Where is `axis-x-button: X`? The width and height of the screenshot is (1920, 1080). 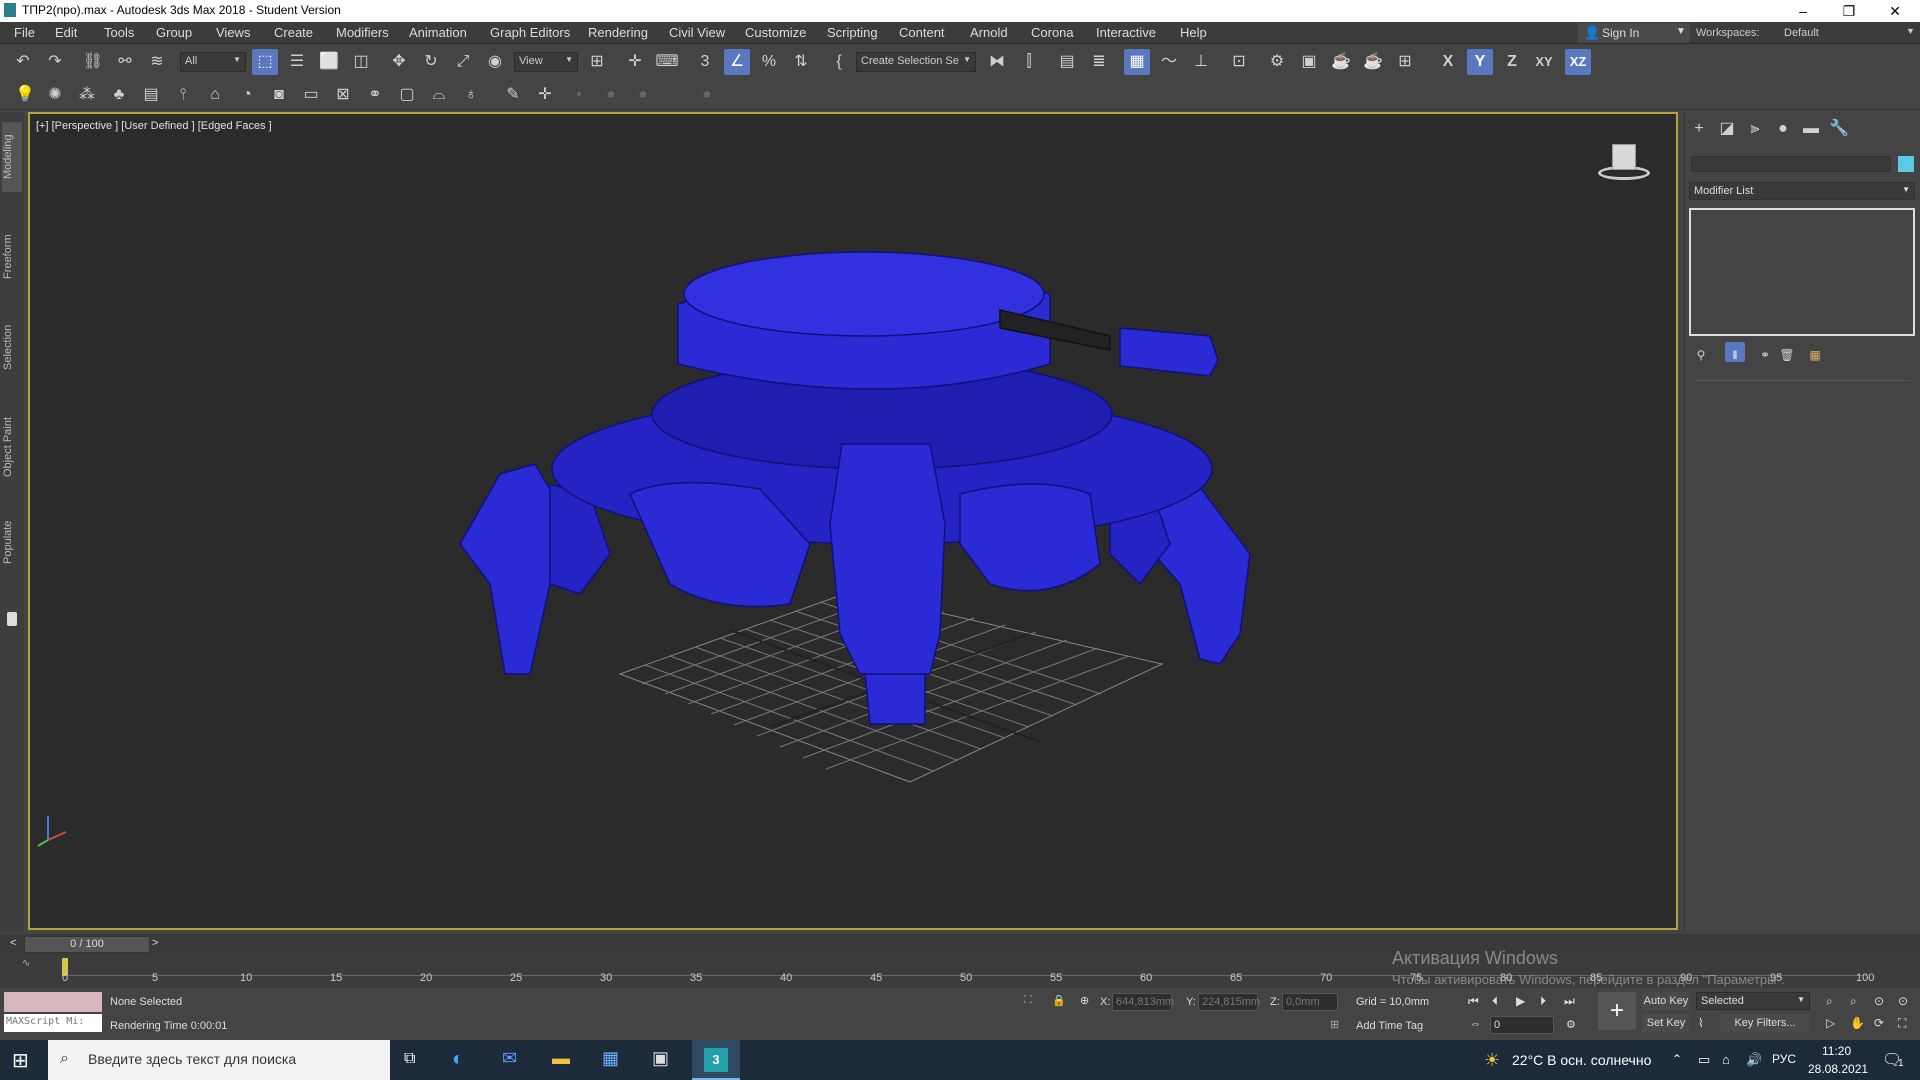 axis-x-button: X is located at coordinates (1448, 62).